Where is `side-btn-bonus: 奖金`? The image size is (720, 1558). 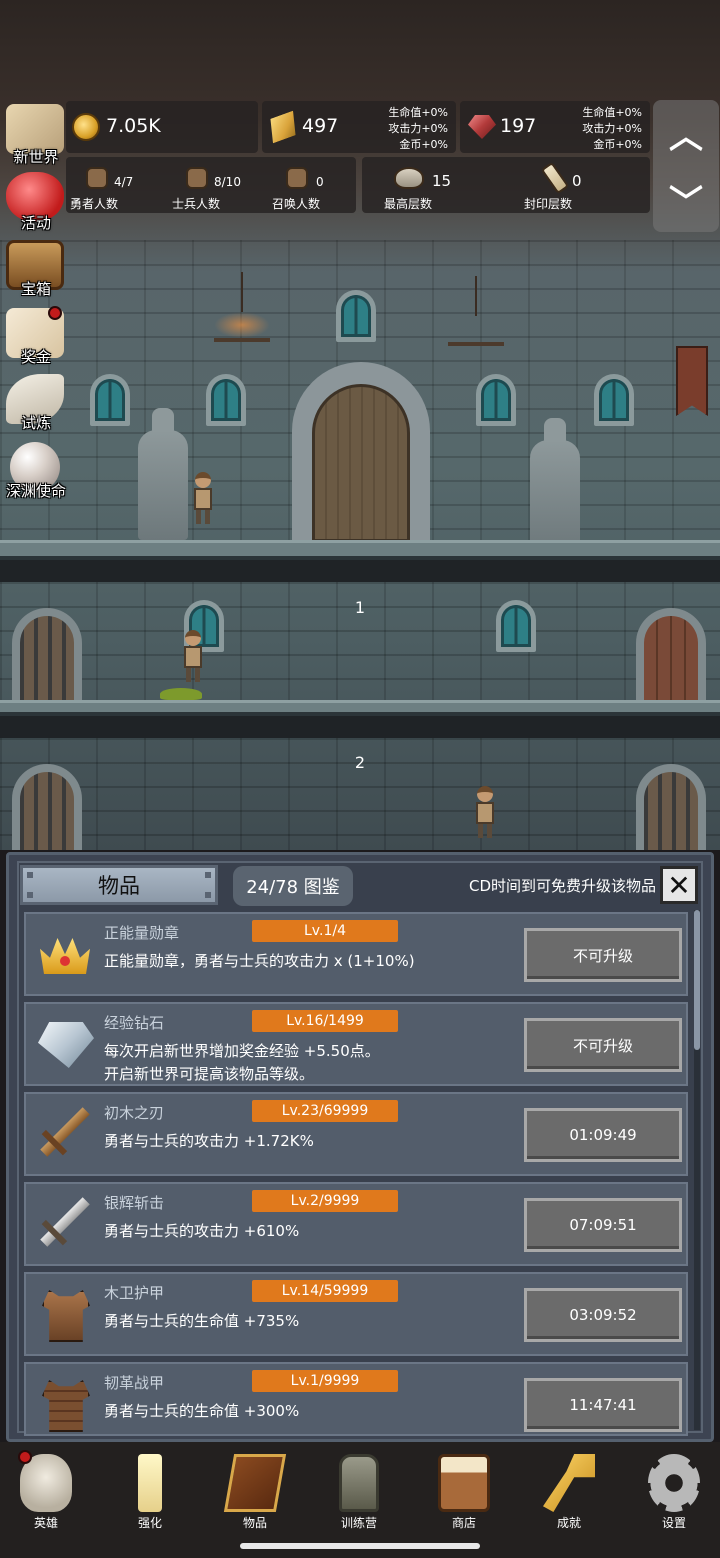
side-btn-bonus: 奖金 is located at coordinates (35, 339).